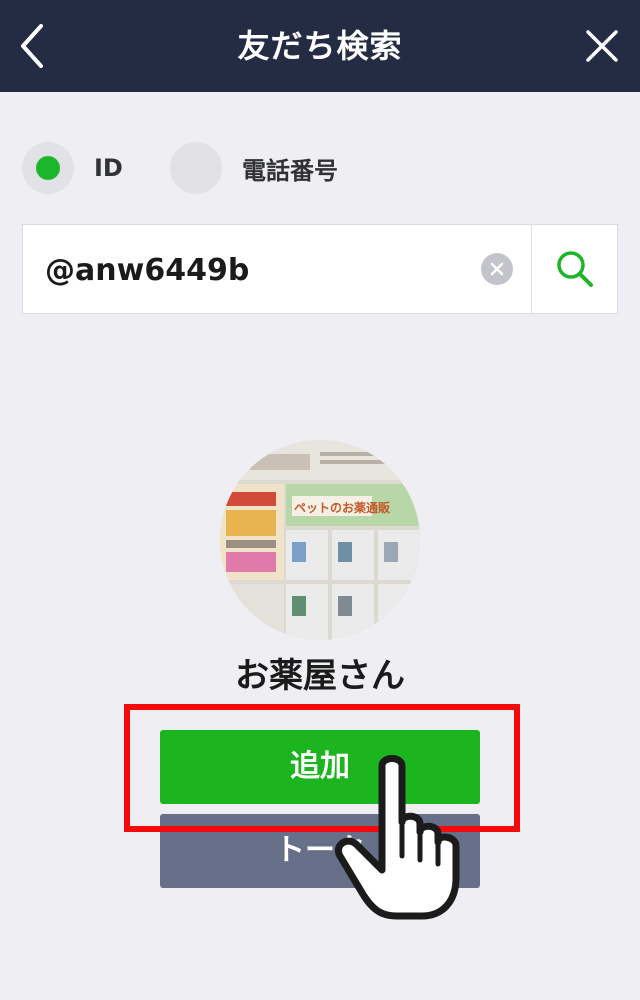  I want to click on avatar-caption: ペットのお薬通販, so click(342, 507).